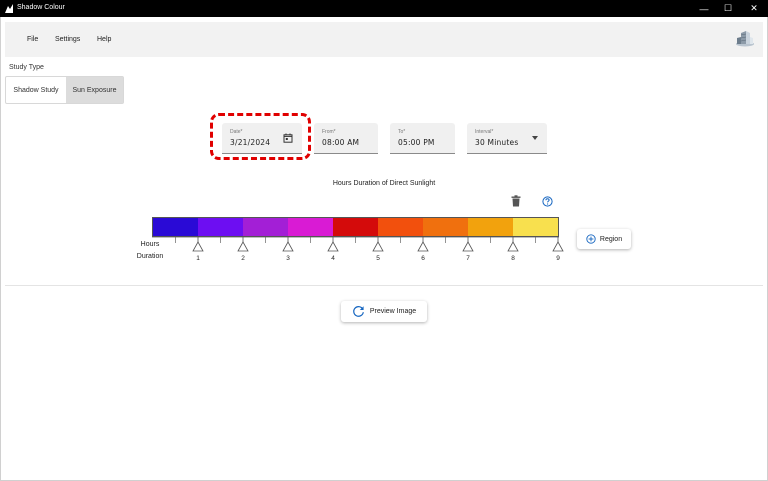 Image resolution: width=768 pixels, height=481 pixels. What do you see at coordinates (384, 8) in the screenshot?
I see `title-bar: Shadow Colour — ☐ ✕` at bounding box center [384, 8].